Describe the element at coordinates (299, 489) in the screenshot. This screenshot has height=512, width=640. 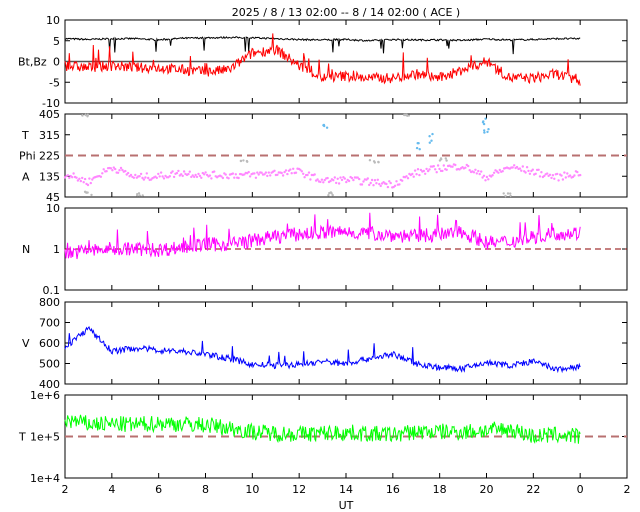
I see `x-tick-label: 12` at that location.